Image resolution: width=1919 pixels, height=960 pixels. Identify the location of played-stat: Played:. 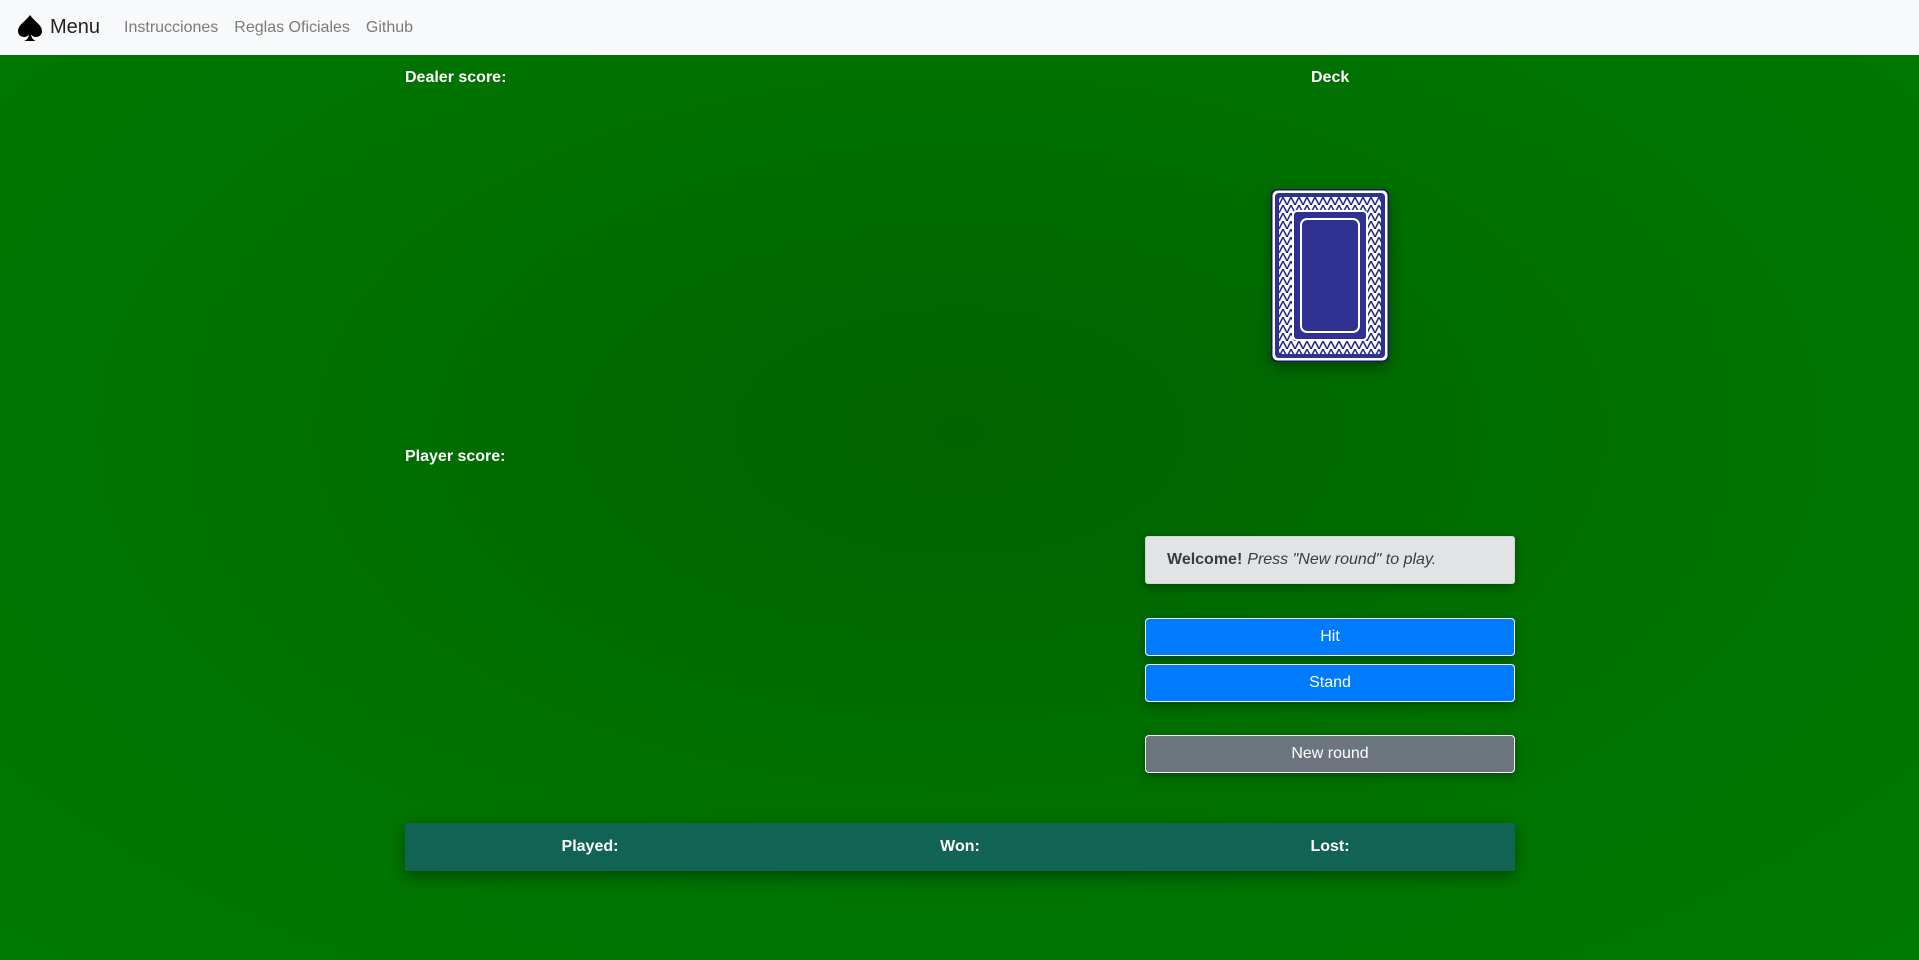
(590, 846).